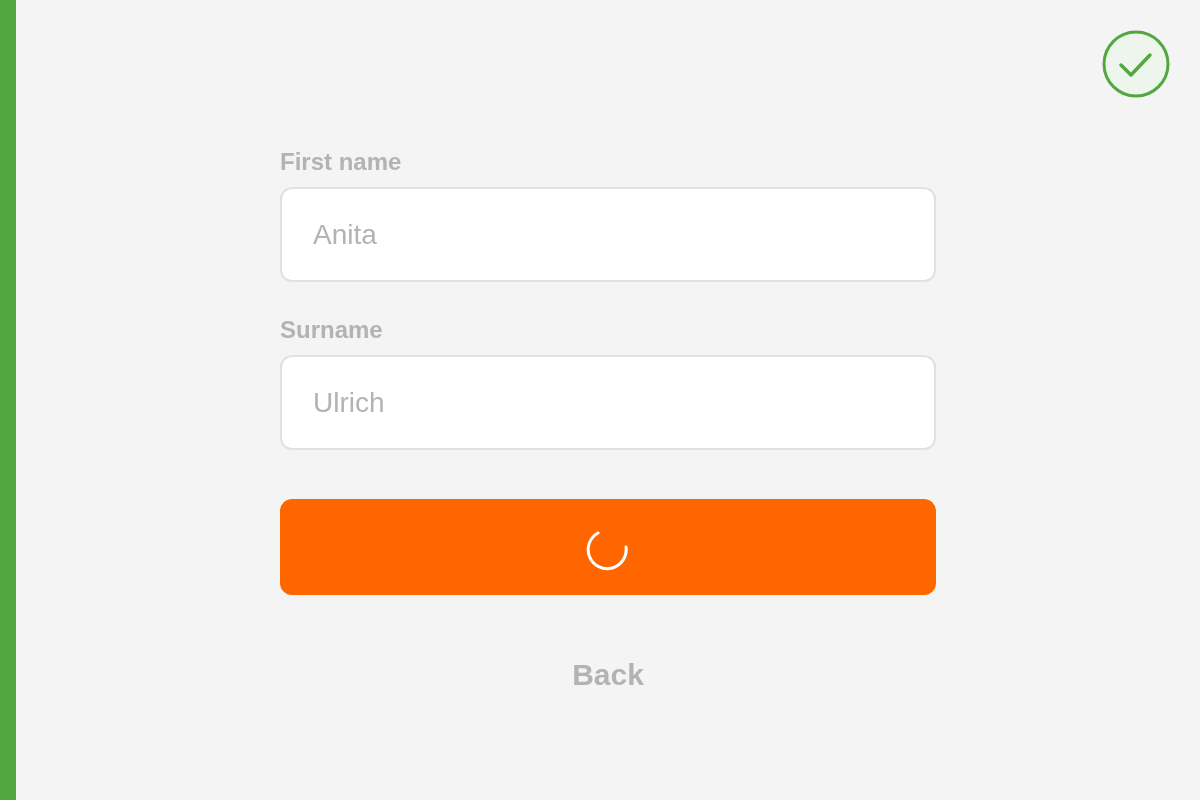  I want to click on field-label: Surname, so click(332, 330).